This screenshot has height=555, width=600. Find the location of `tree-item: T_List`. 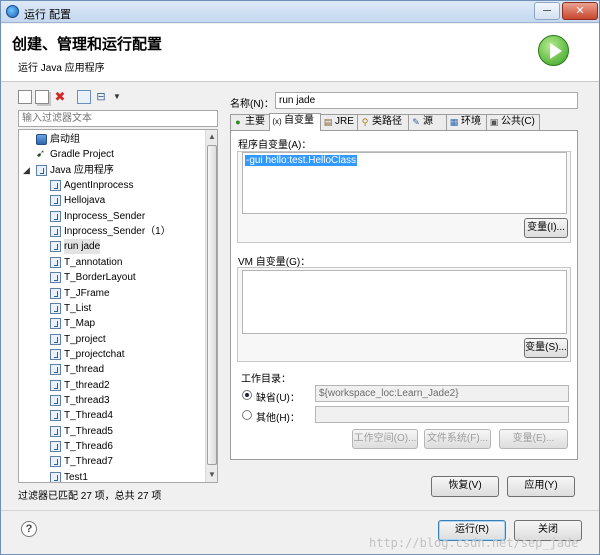

tree-item: T_List is located at coordinates (112, 308).